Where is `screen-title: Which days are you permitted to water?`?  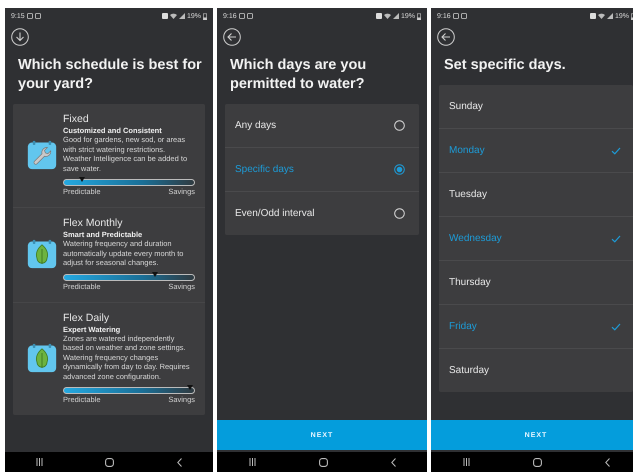
screen-title: Which days are you permitted to water? is located at coordinates (299, 75).